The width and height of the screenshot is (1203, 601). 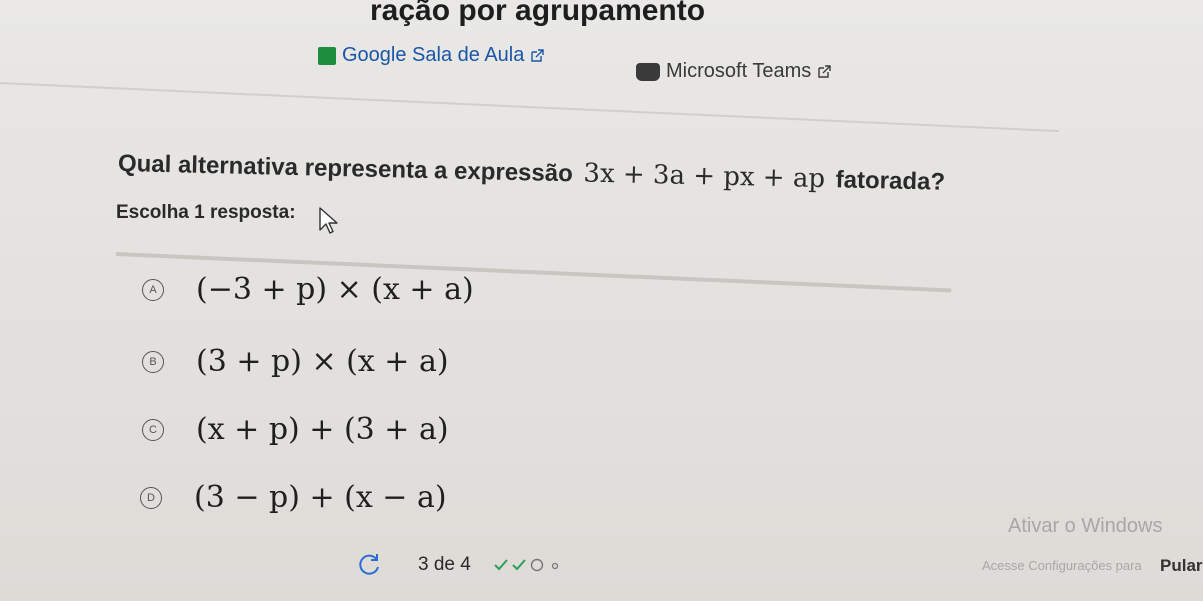 I want to click on answer-option-d: D (3 − p) + (x − a), so click(x=293, y=497).